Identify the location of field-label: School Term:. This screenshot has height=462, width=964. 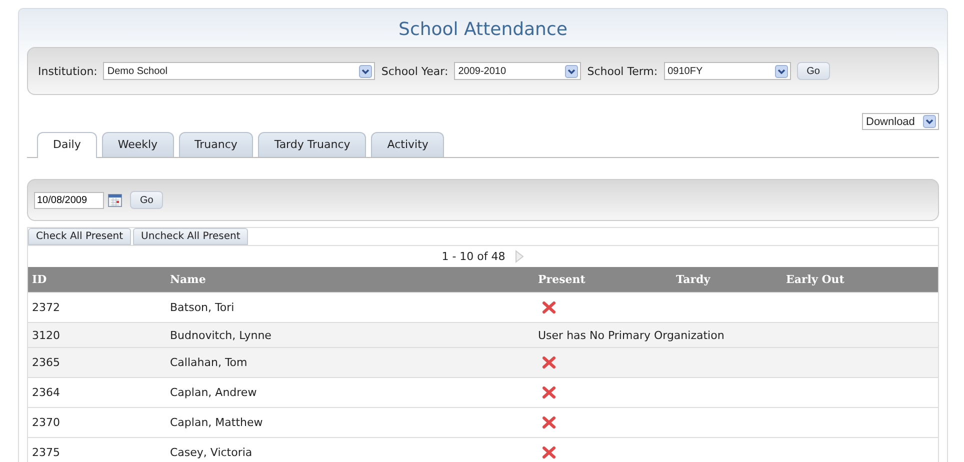
(622, 71).